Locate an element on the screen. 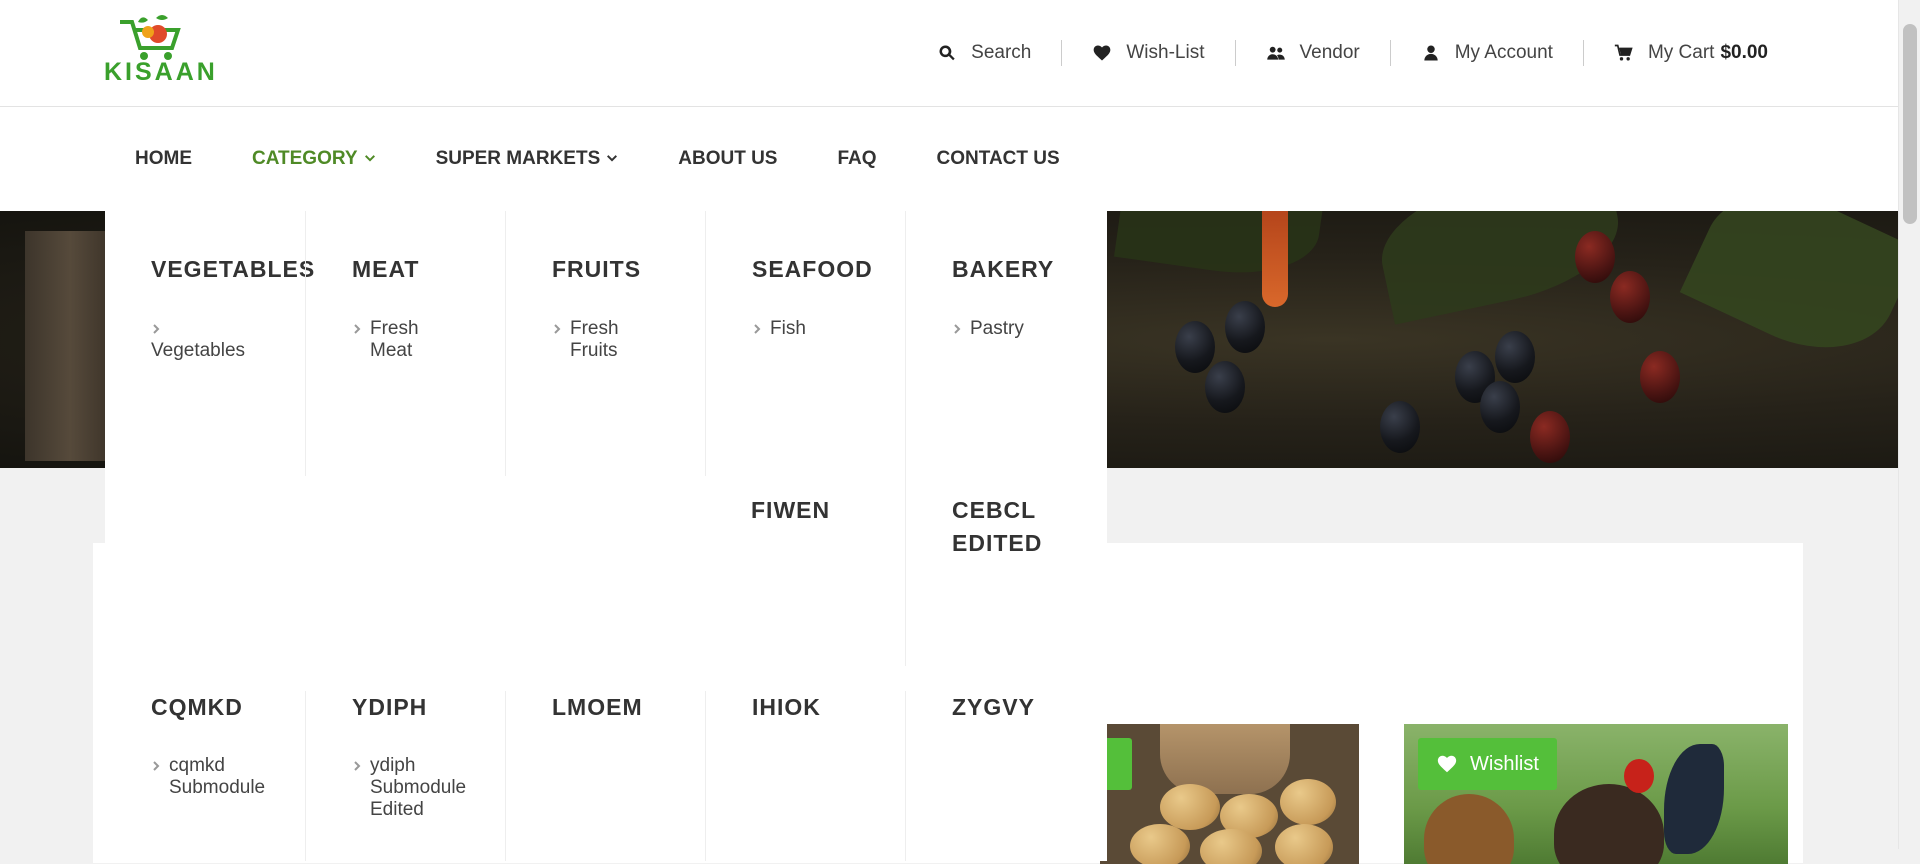 The image size is (1920, 864). nav-about-us: ABOUT US is located at coordinates (727, 159).